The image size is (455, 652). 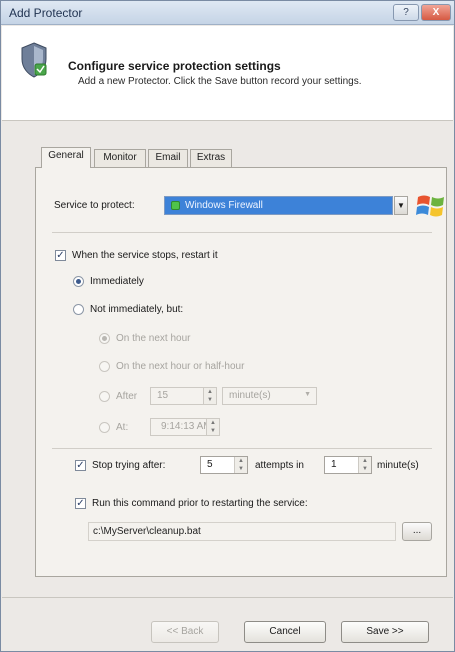 What do you see at coordinates (104, 396) in the screenshot?
I see `after-radio` at bounding box center [104, 396].